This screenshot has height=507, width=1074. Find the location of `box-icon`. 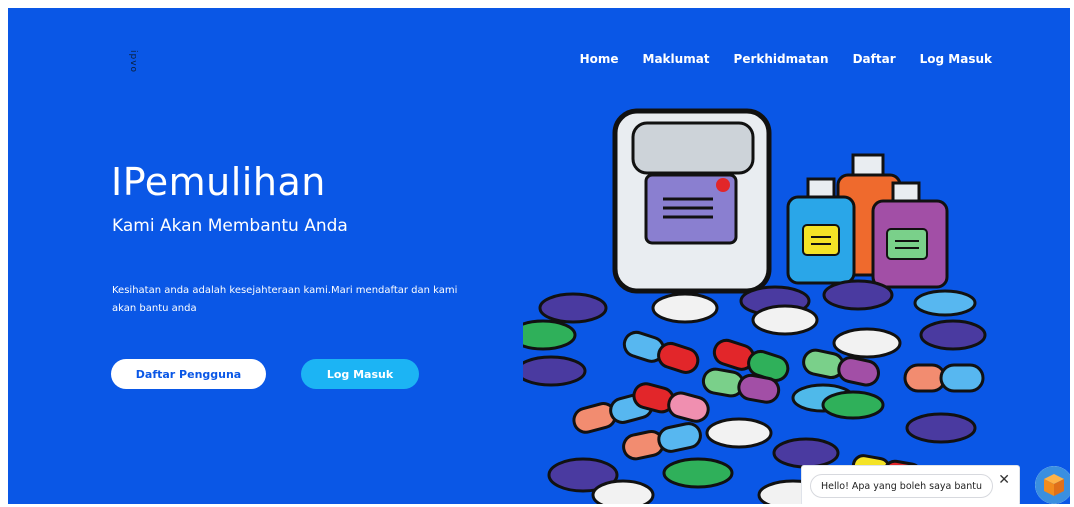

box-icon is located at coordinates (1052, 485).